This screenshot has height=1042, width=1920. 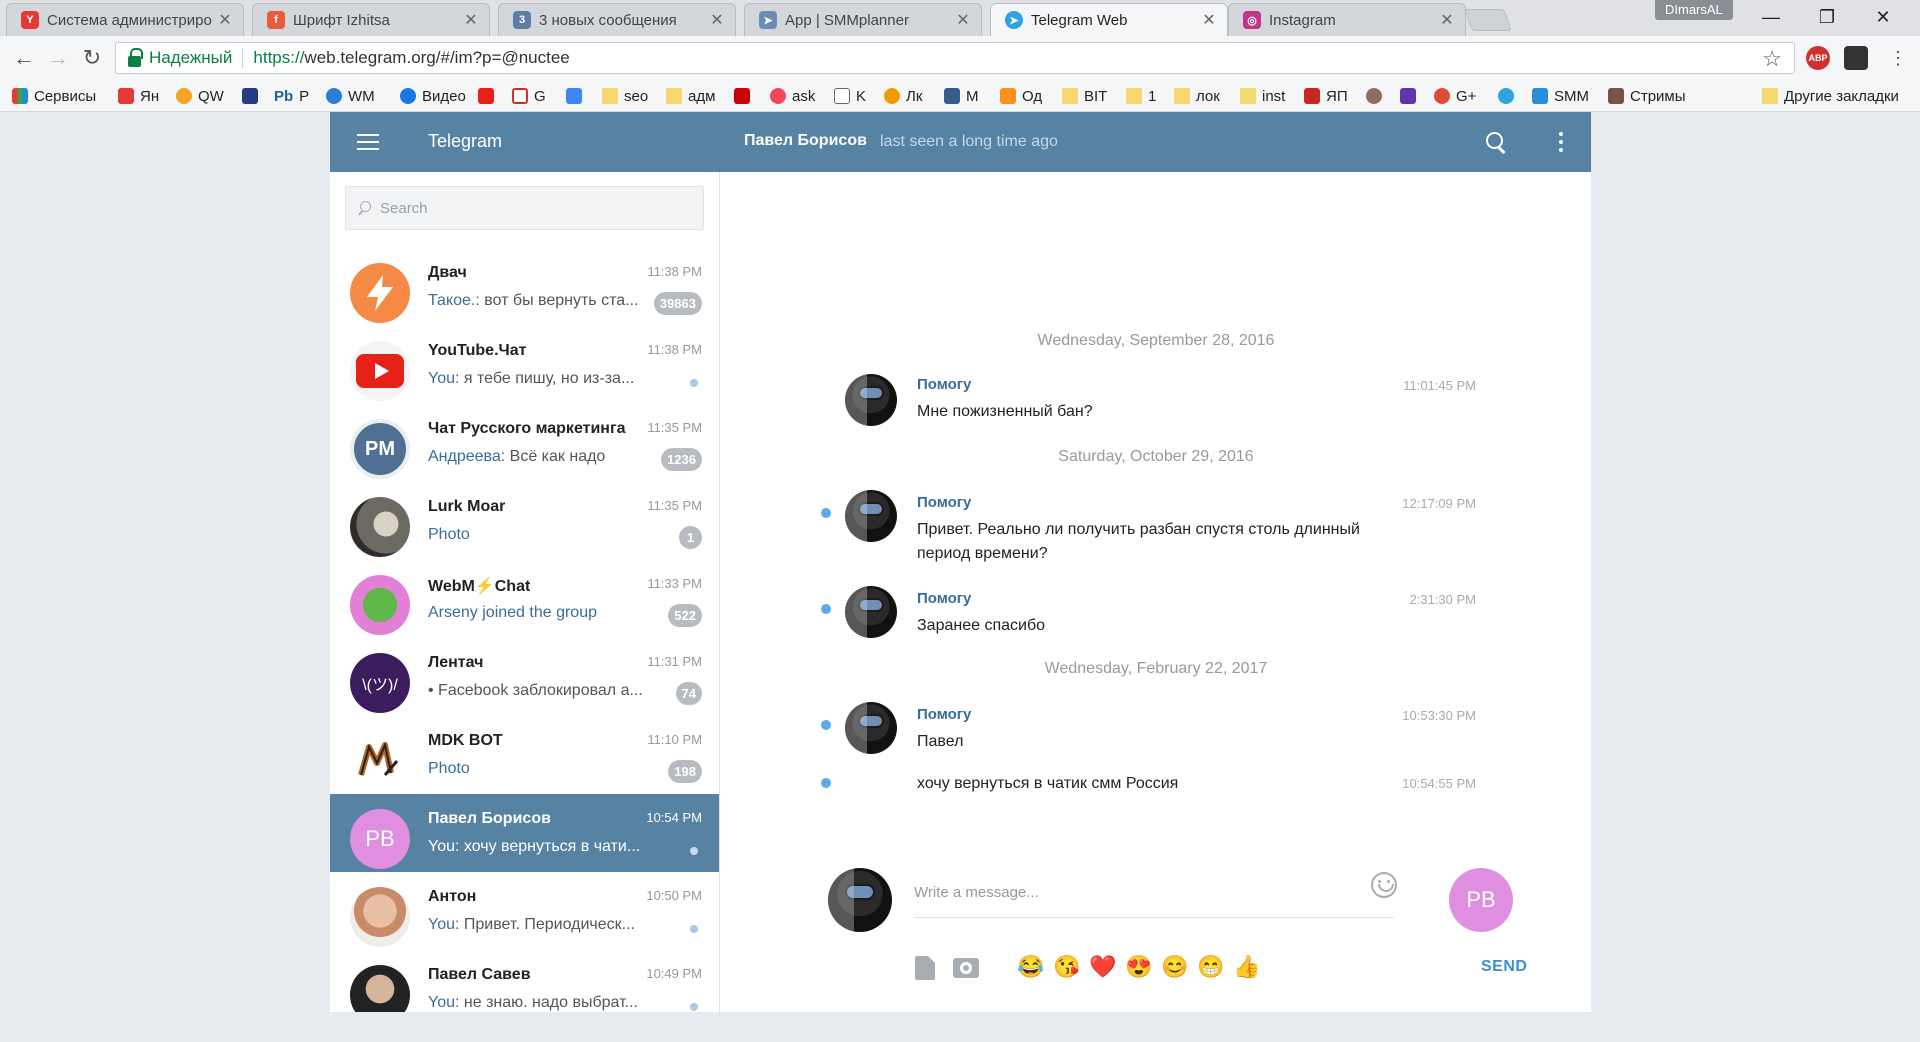 What do you see at coordinates (529, 96) in the screenshot?
I see `bookmark-item: G` at bounding box center [529, 96].